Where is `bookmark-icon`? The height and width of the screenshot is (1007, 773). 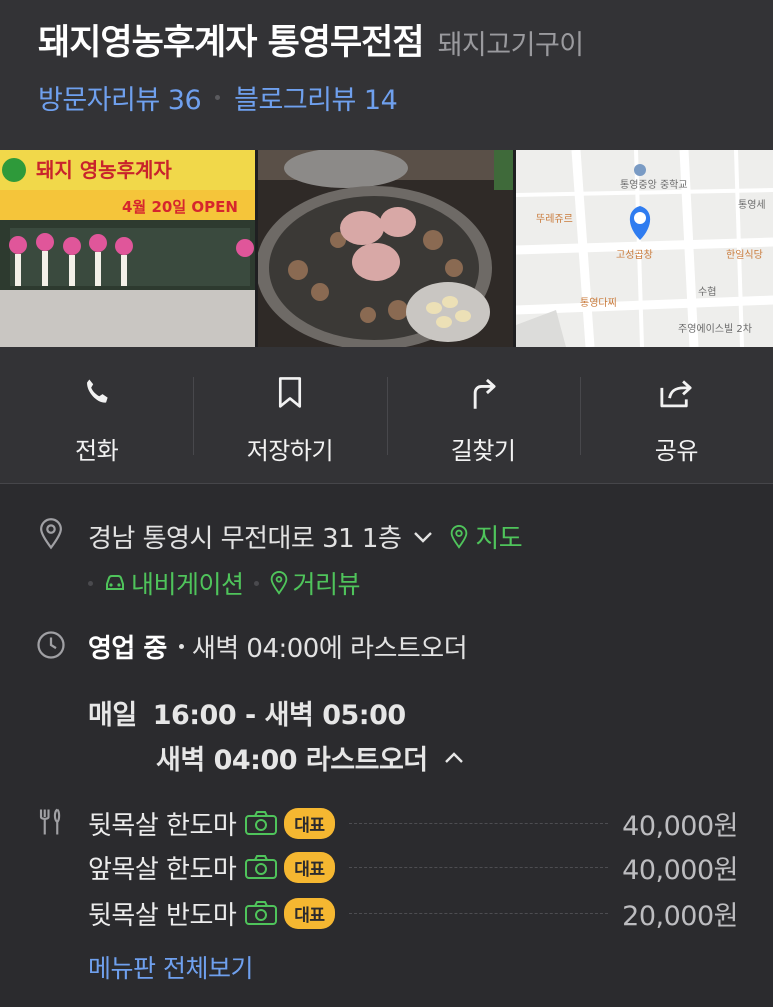
bookmark-icon is located at coordinates (290, 393).